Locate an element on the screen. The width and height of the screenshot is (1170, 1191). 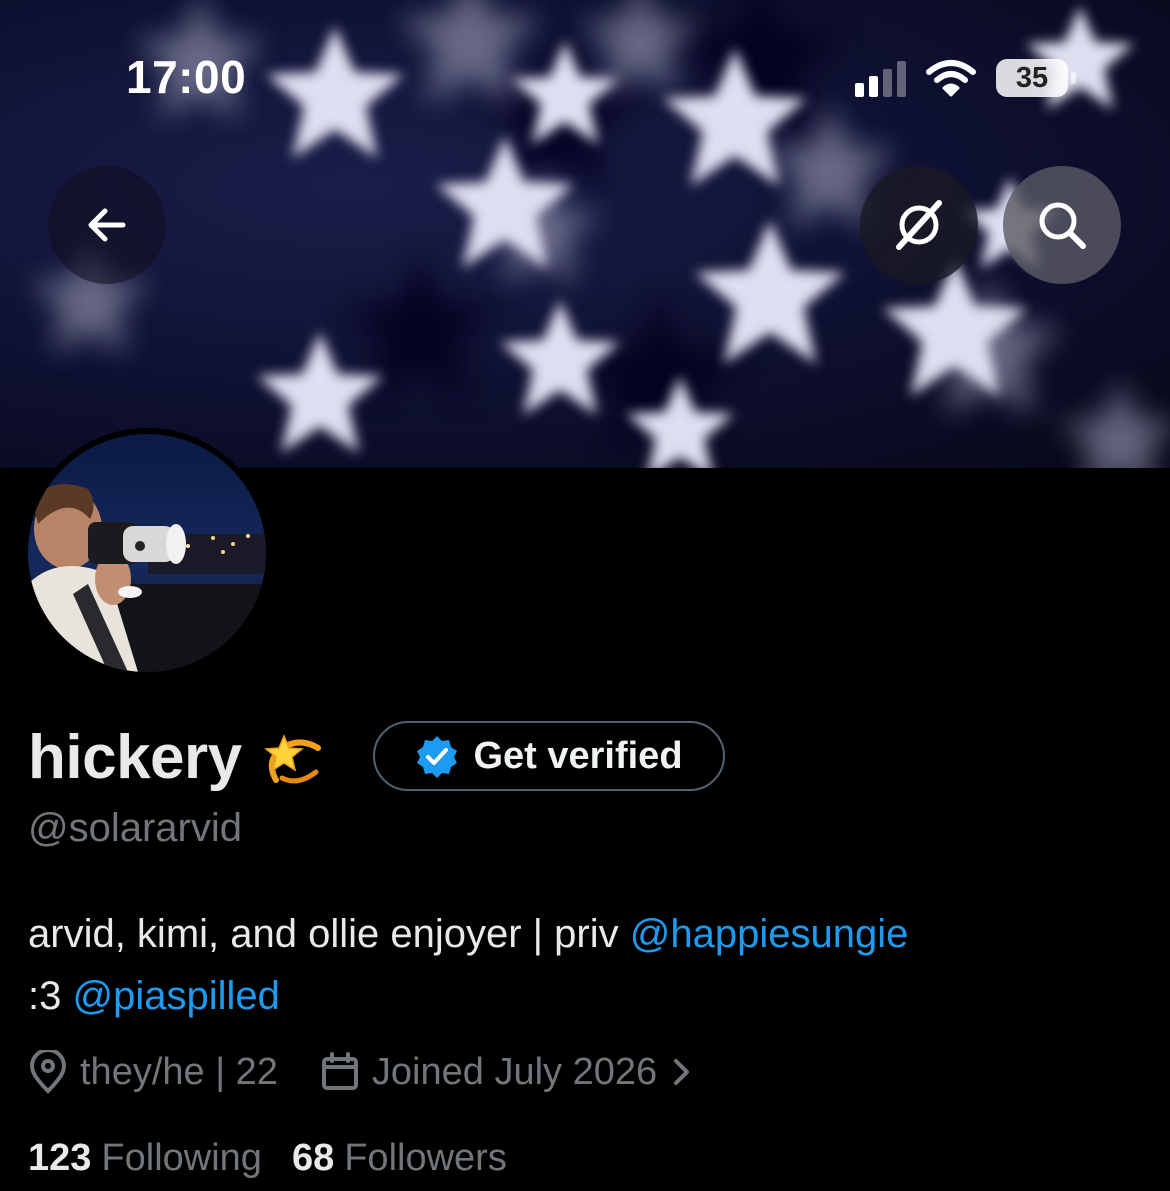
bio-text: :3 is located at coordinates (50, 996).